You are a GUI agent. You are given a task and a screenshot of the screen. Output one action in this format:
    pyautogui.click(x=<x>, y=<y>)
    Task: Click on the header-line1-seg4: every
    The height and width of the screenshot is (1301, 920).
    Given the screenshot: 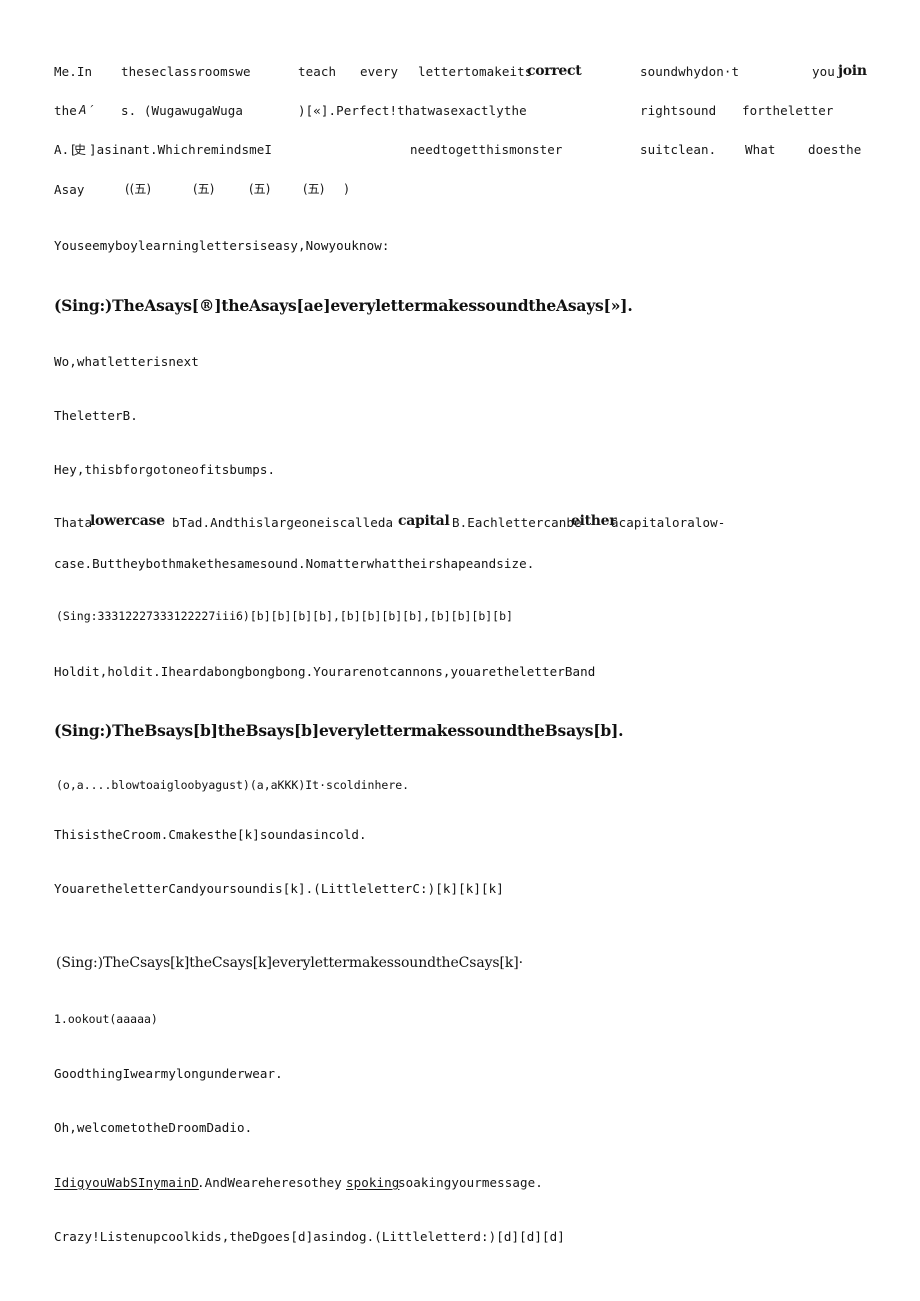 What is the action you would take?
    pyautogui.click(x=379, y=71)
    